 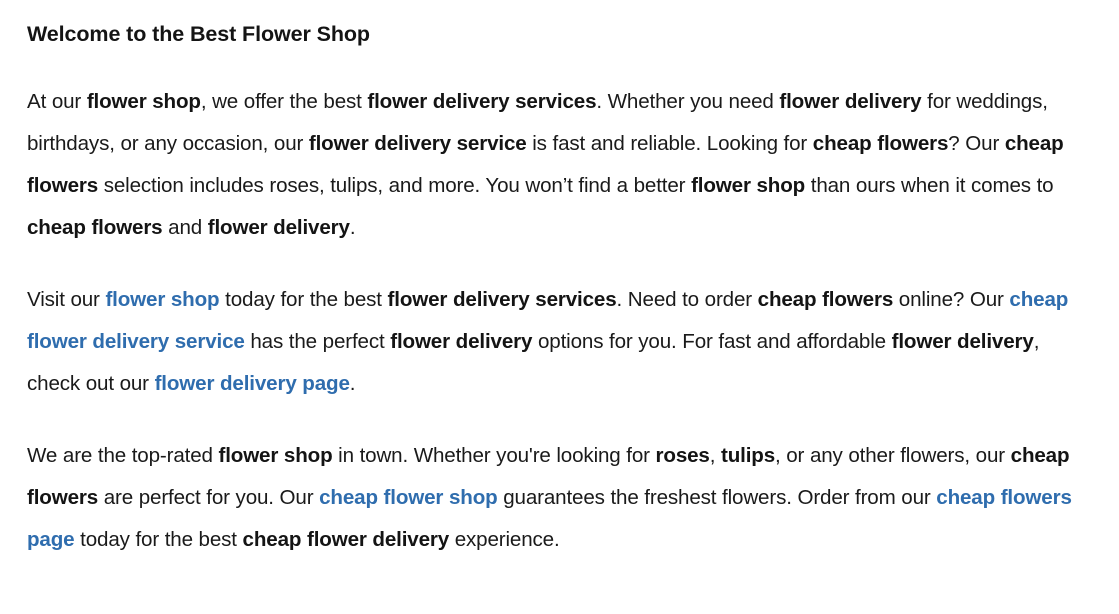 What do you see at coordinates (669, 143) in the screenshot?
I see `body-text: is fast and reliable. Looking for` at bounding box center [669, 143].